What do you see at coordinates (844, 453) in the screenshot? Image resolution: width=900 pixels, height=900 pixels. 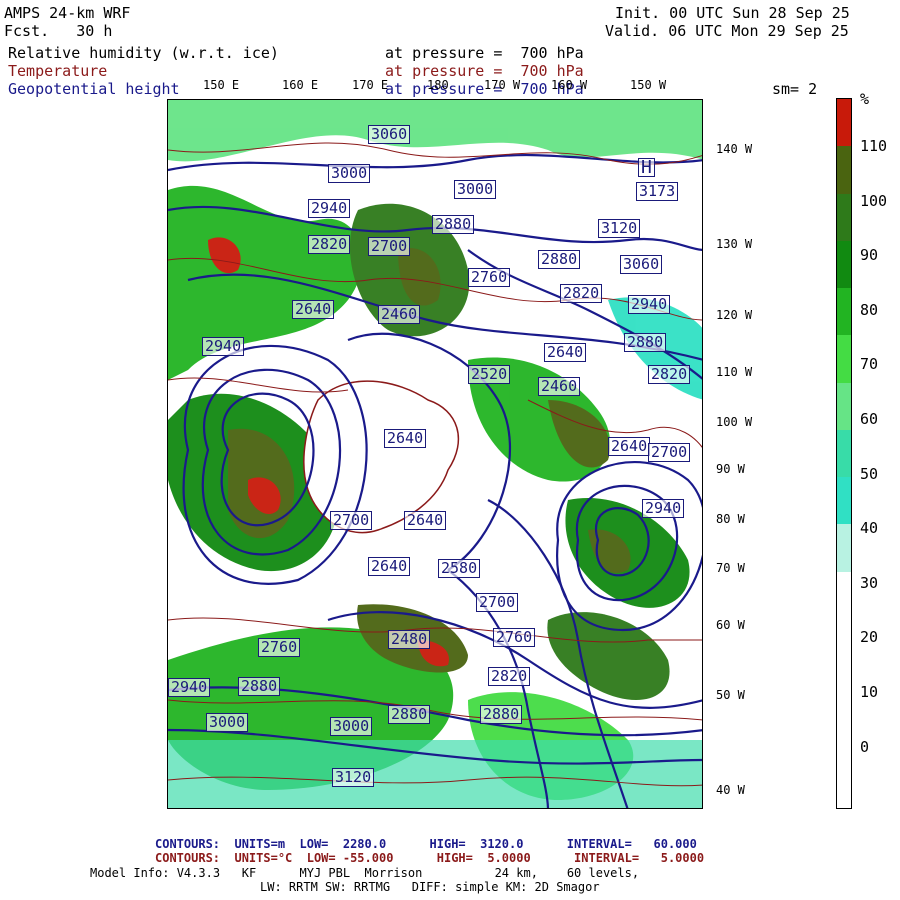 I see `humidity-colorbar` at bounding box center [844, 453].